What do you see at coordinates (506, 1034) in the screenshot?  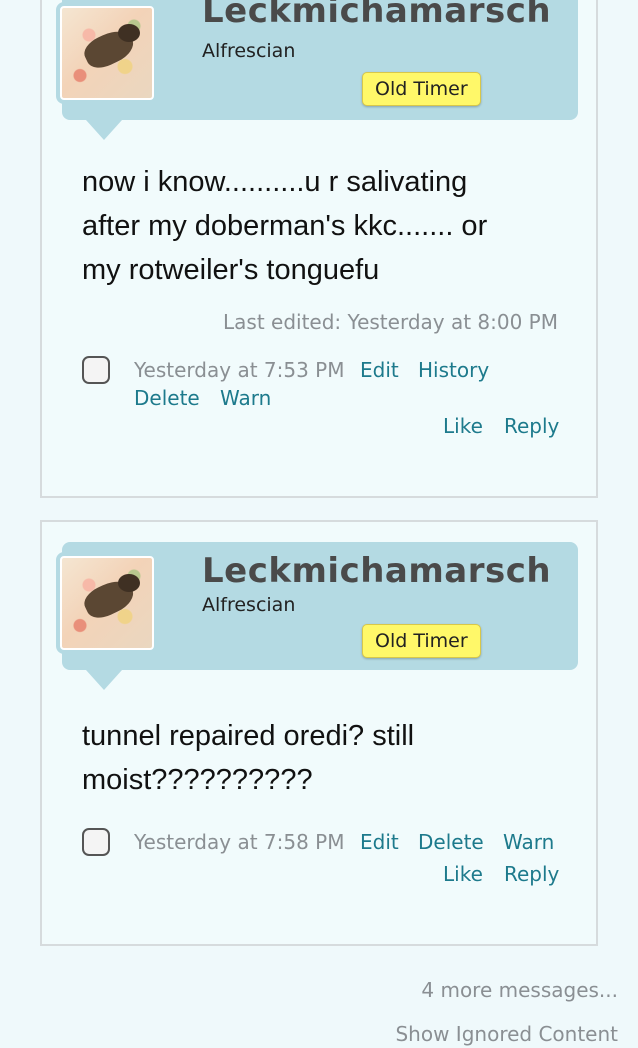 I see `show-ignored-link: Show Ignored Content` at bounding box center [506, 1034].